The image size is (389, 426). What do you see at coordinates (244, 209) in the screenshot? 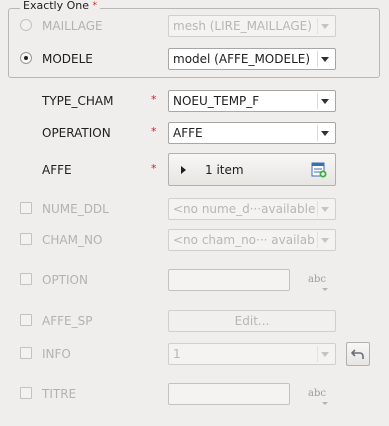
I see `nume-ddl-value: <no nume_d···available>` at bounding box center [244, 209].